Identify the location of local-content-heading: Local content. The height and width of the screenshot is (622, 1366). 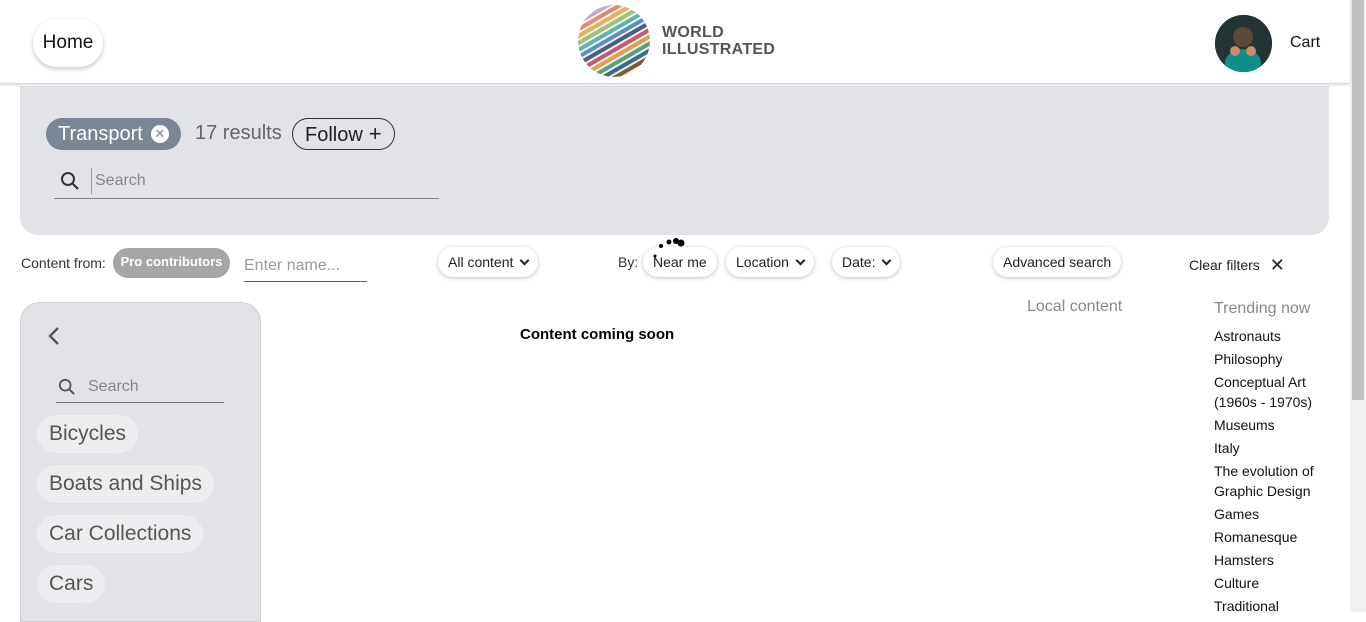
(1075, 306).